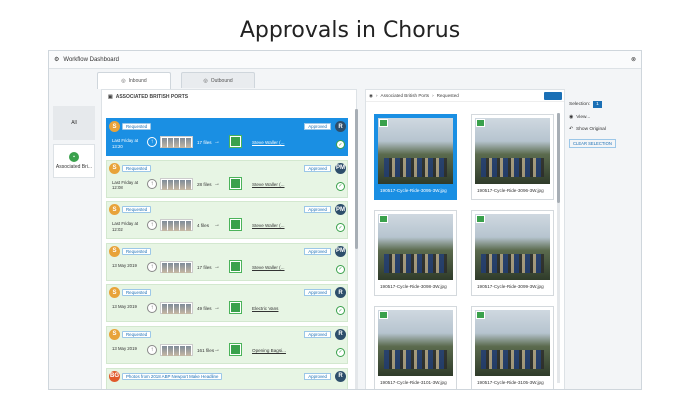  I want to click on home-icon: ◉, so click(371, 96).